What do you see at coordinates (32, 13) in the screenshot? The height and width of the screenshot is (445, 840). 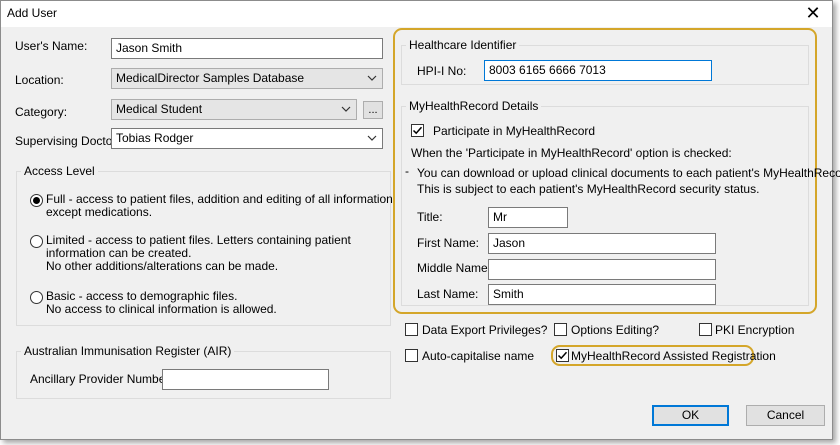 I see `window-title: Add User` at bounding box center [32, 13].